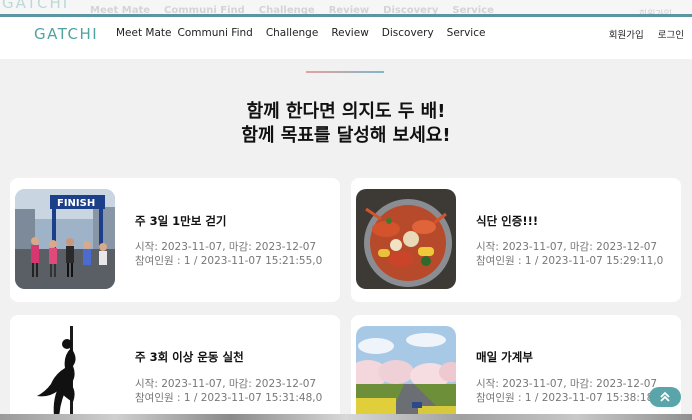 The width and height of the screenshot is (692, 420). What do you see at coordinates (36, 6) in the screenshot?
I see `ghost-logo: GATCHI` at bounding box center [36, 6].